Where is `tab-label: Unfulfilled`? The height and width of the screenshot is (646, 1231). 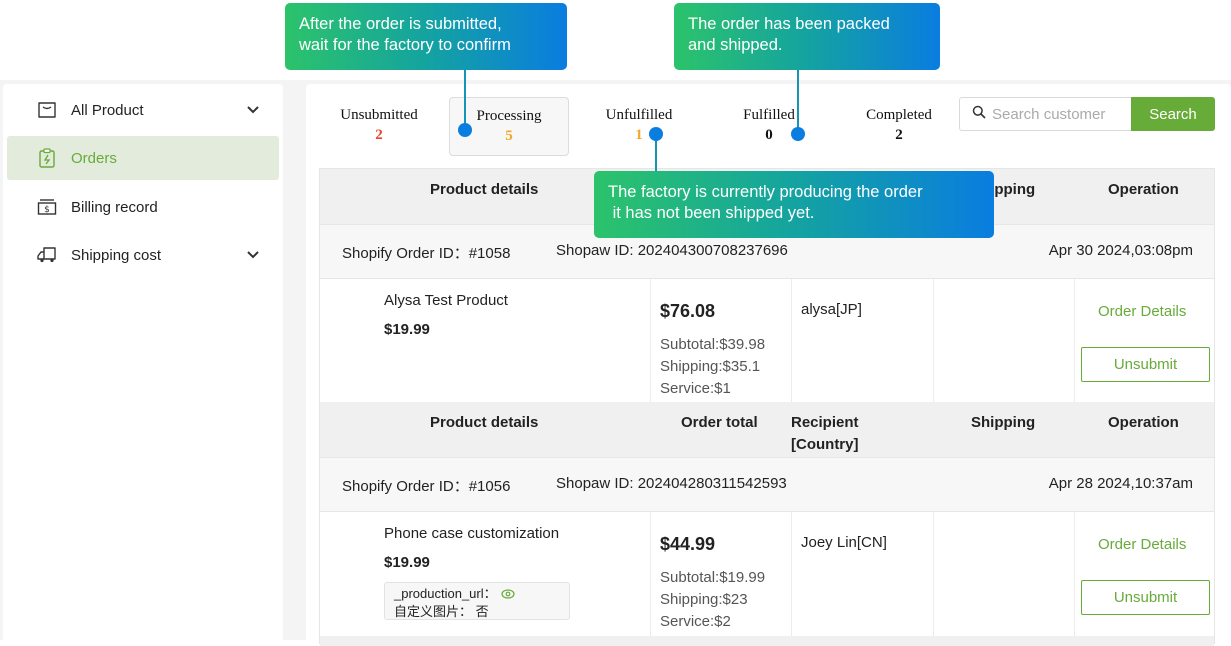 tab-label: Unfulfilled is located at coordinates (639, 115).